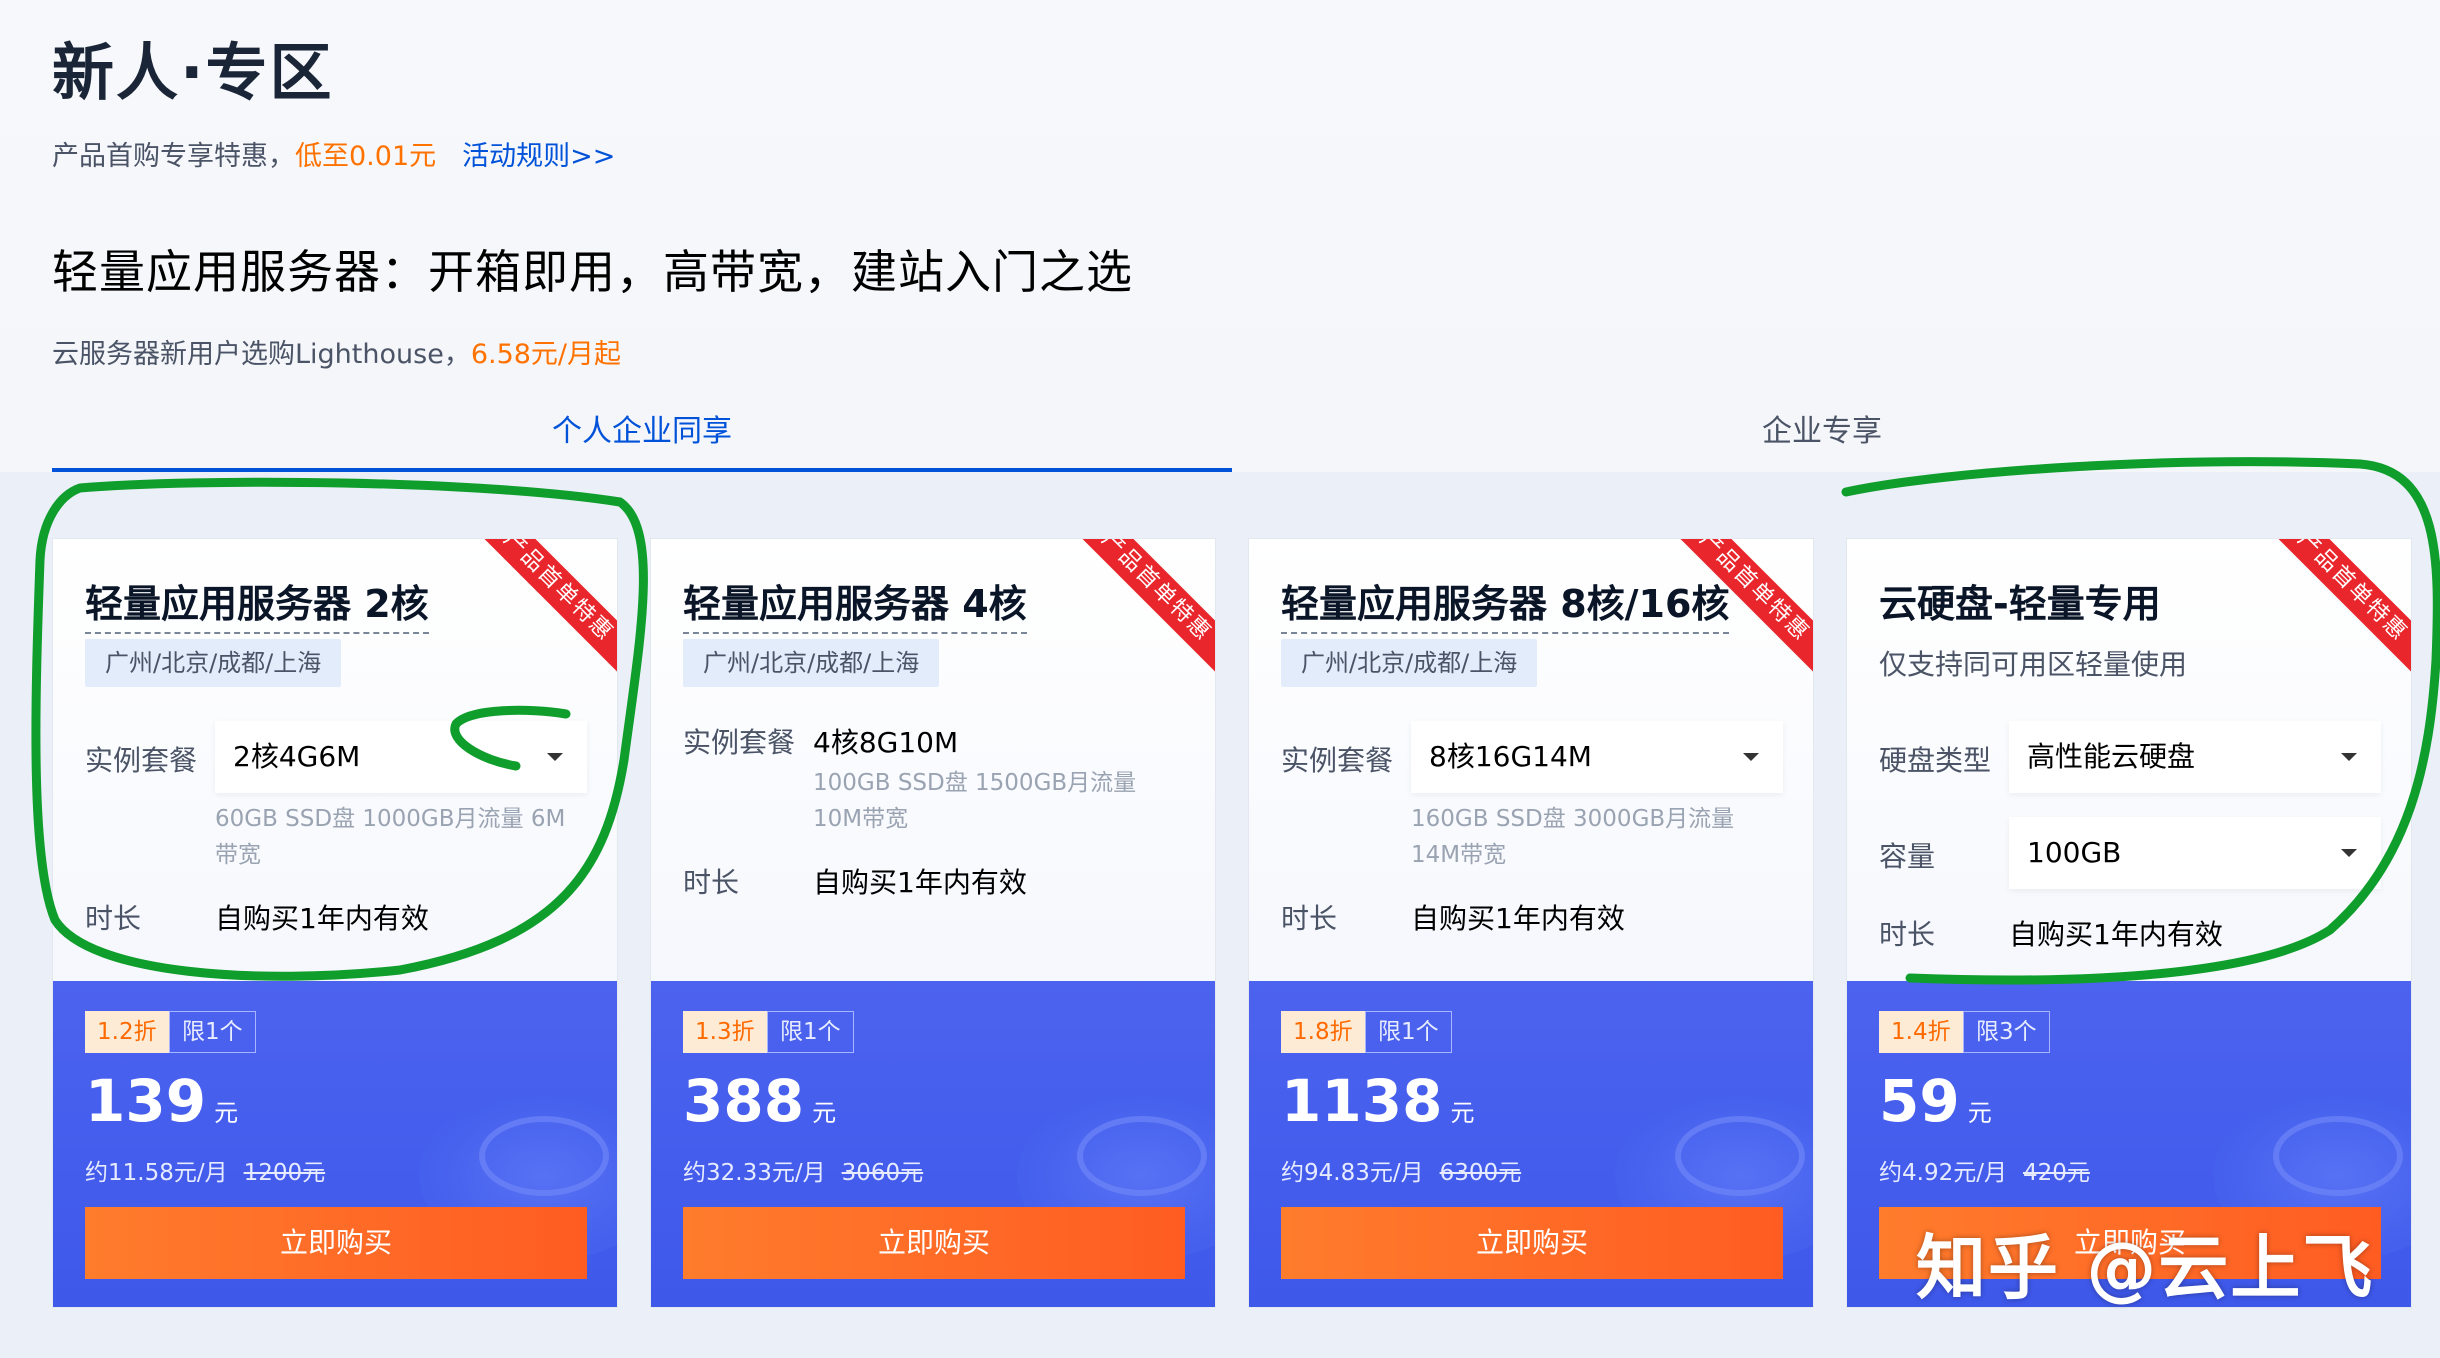  I want to click on package-select: 2核4G6M, so click(401, 757).